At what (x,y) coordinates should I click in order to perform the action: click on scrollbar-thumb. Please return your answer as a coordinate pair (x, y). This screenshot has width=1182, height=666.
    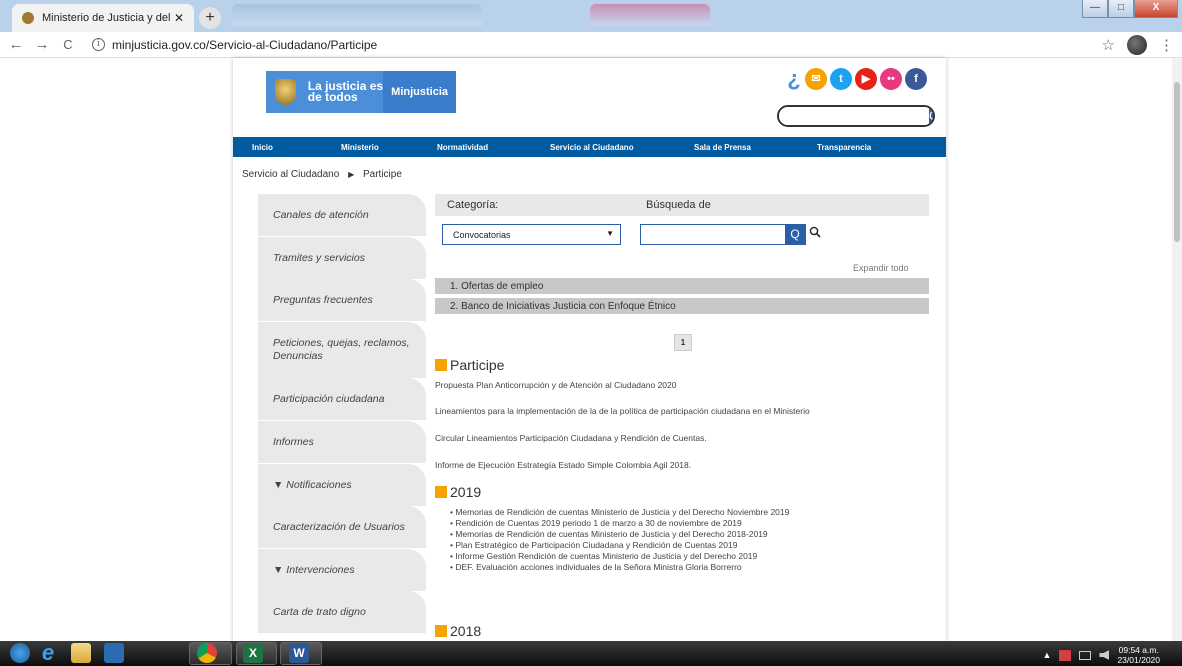
    Looking at the image, I should click on (1177, 162).